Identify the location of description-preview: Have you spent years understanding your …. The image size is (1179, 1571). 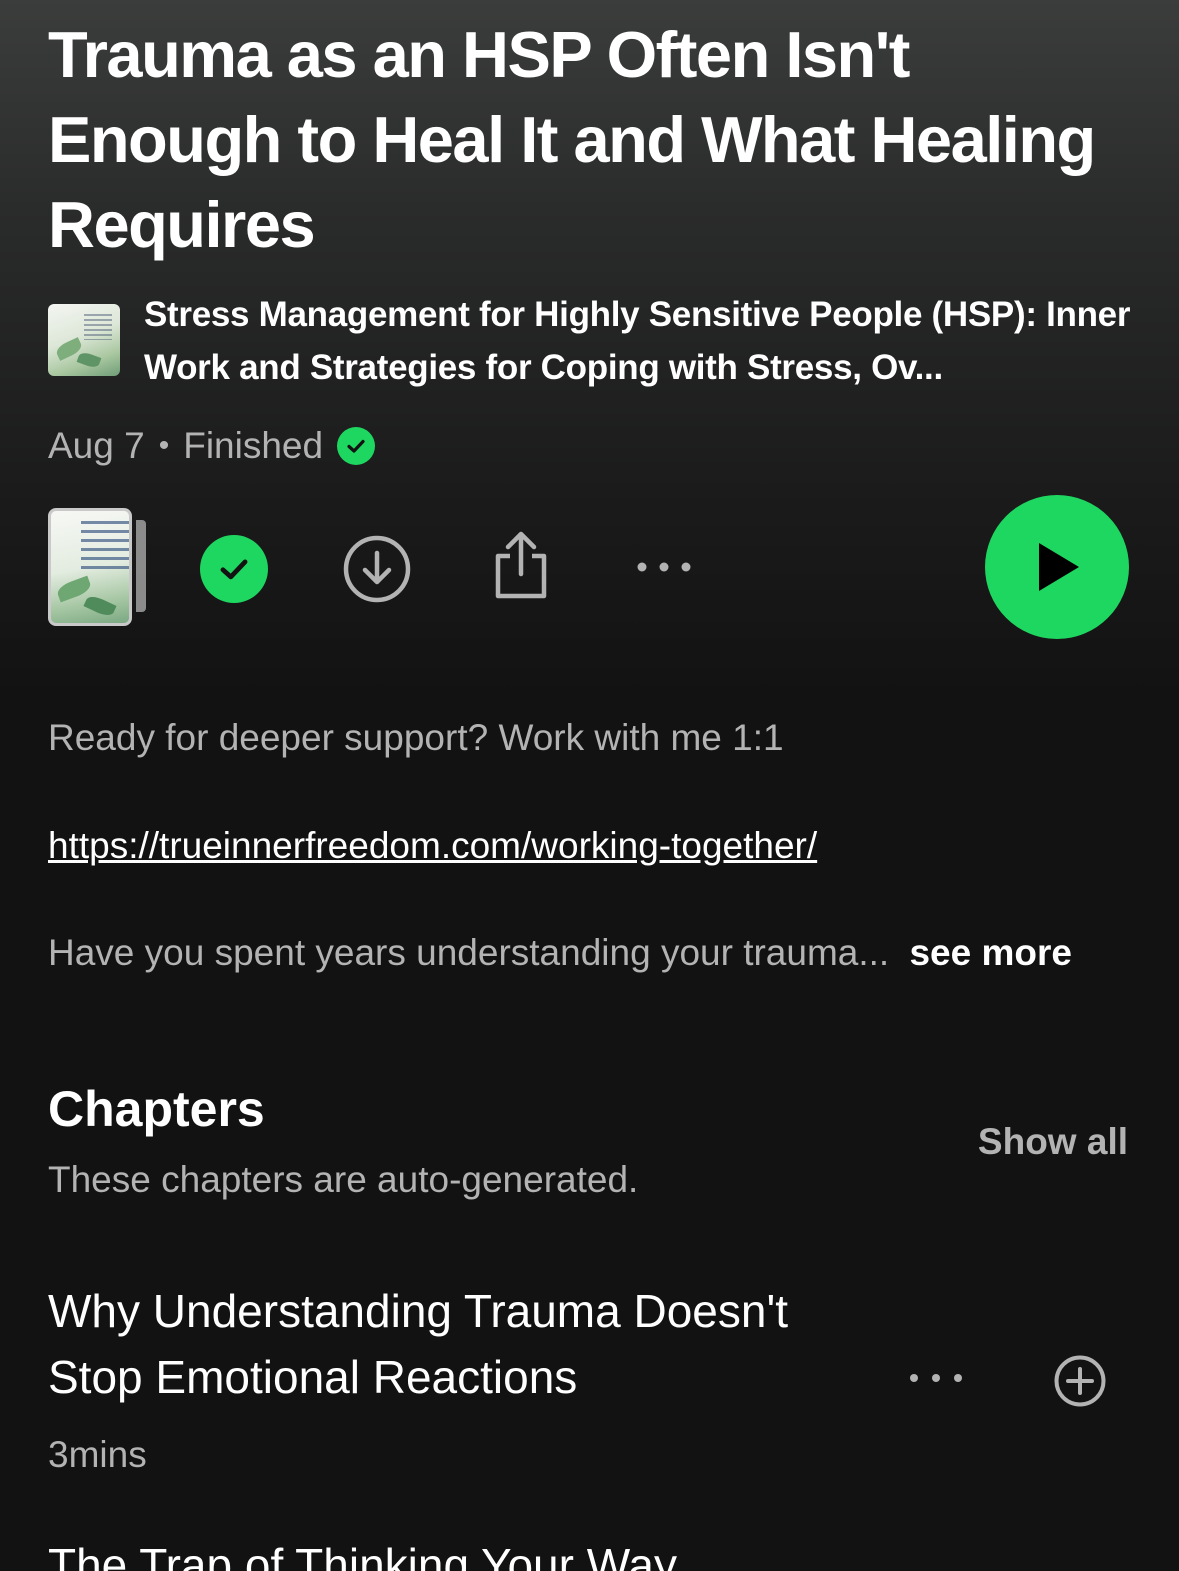
(560, 953).